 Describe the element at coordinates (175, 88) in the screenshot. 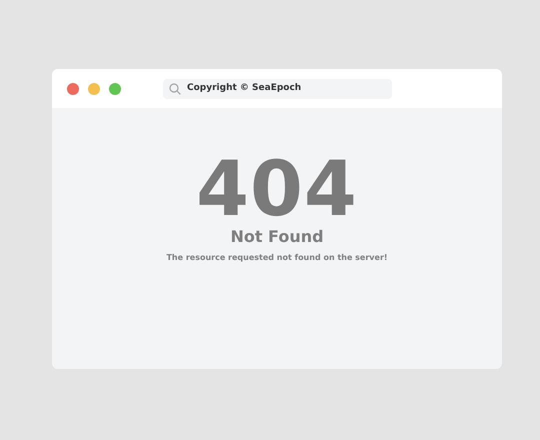

I see `search-icon` at that location.